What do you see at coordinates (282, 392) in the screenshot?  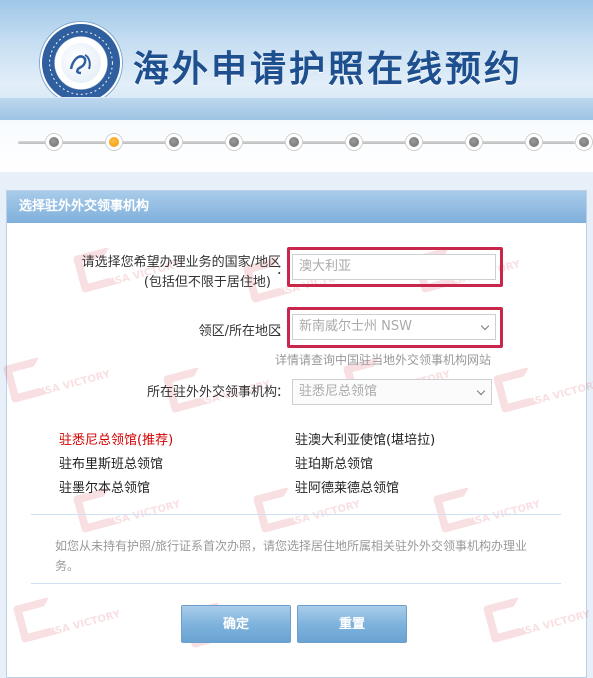 I see `mission-colon: ：` at bounding box center [282, 392].